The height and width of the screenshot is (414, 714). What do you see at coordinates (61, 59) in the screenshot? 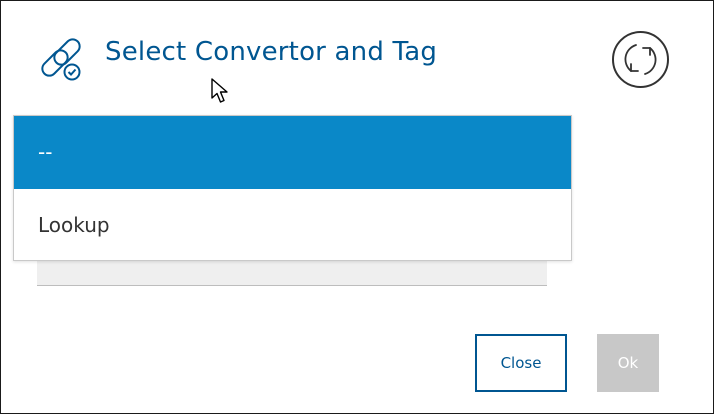
I see `link-icon` at bounding box center [61, 59].